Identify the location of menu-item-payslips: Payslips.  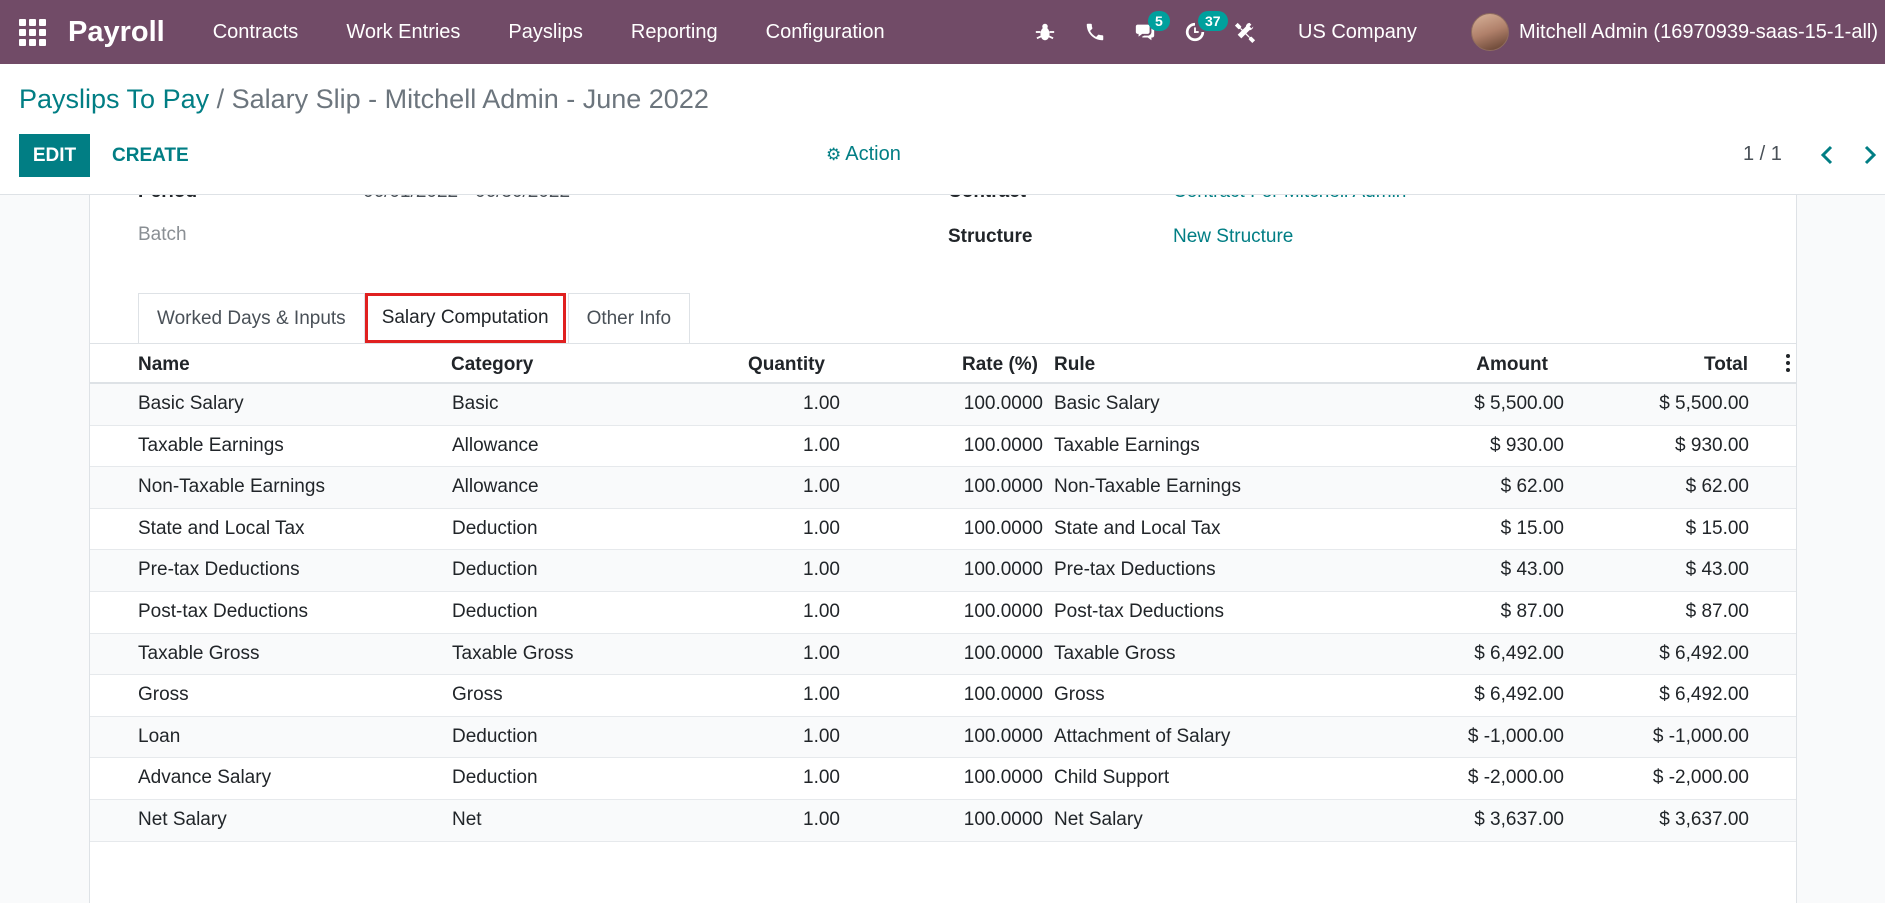
(545, 32).